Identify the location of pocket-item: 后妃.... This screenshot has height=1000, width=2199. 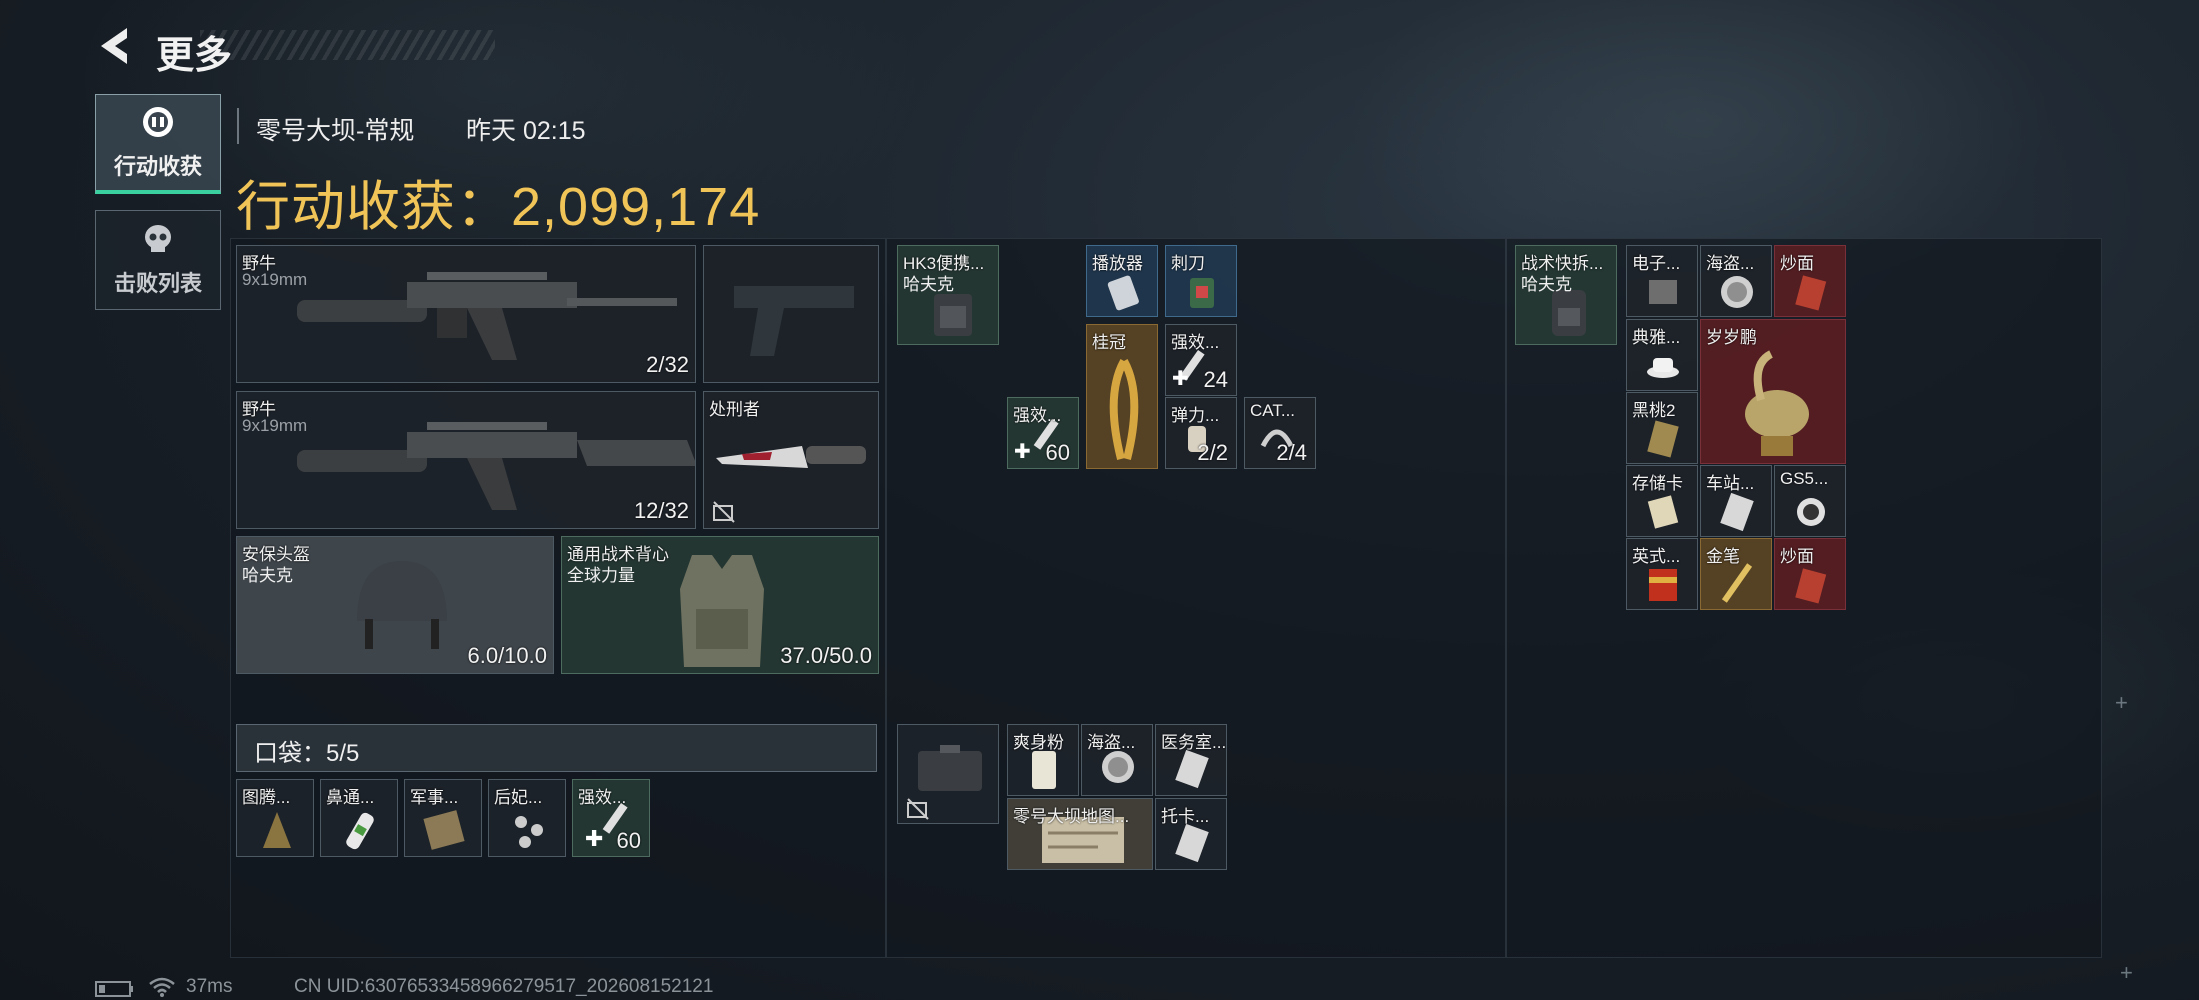
(527, 818).